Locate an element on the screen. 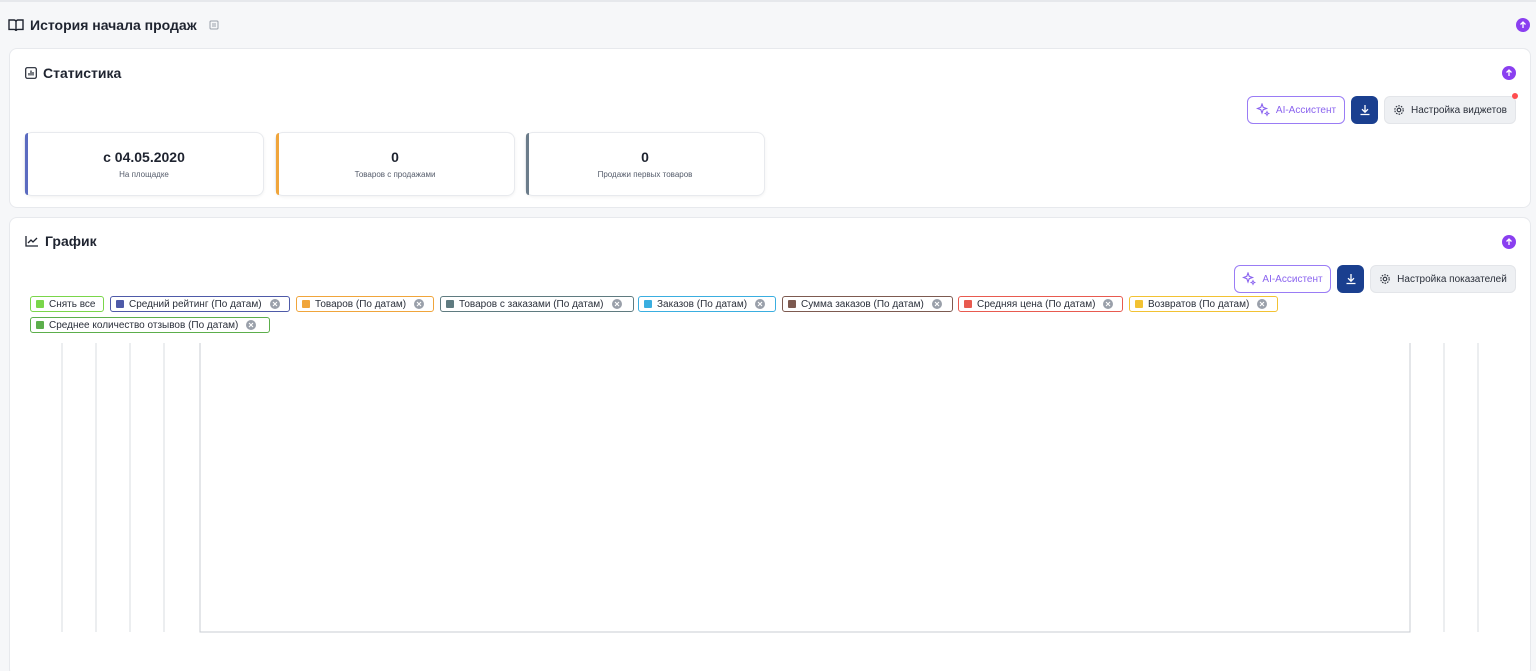  legend-chip: Средняя цена (По датам) is located at coordinates (1040, 304).